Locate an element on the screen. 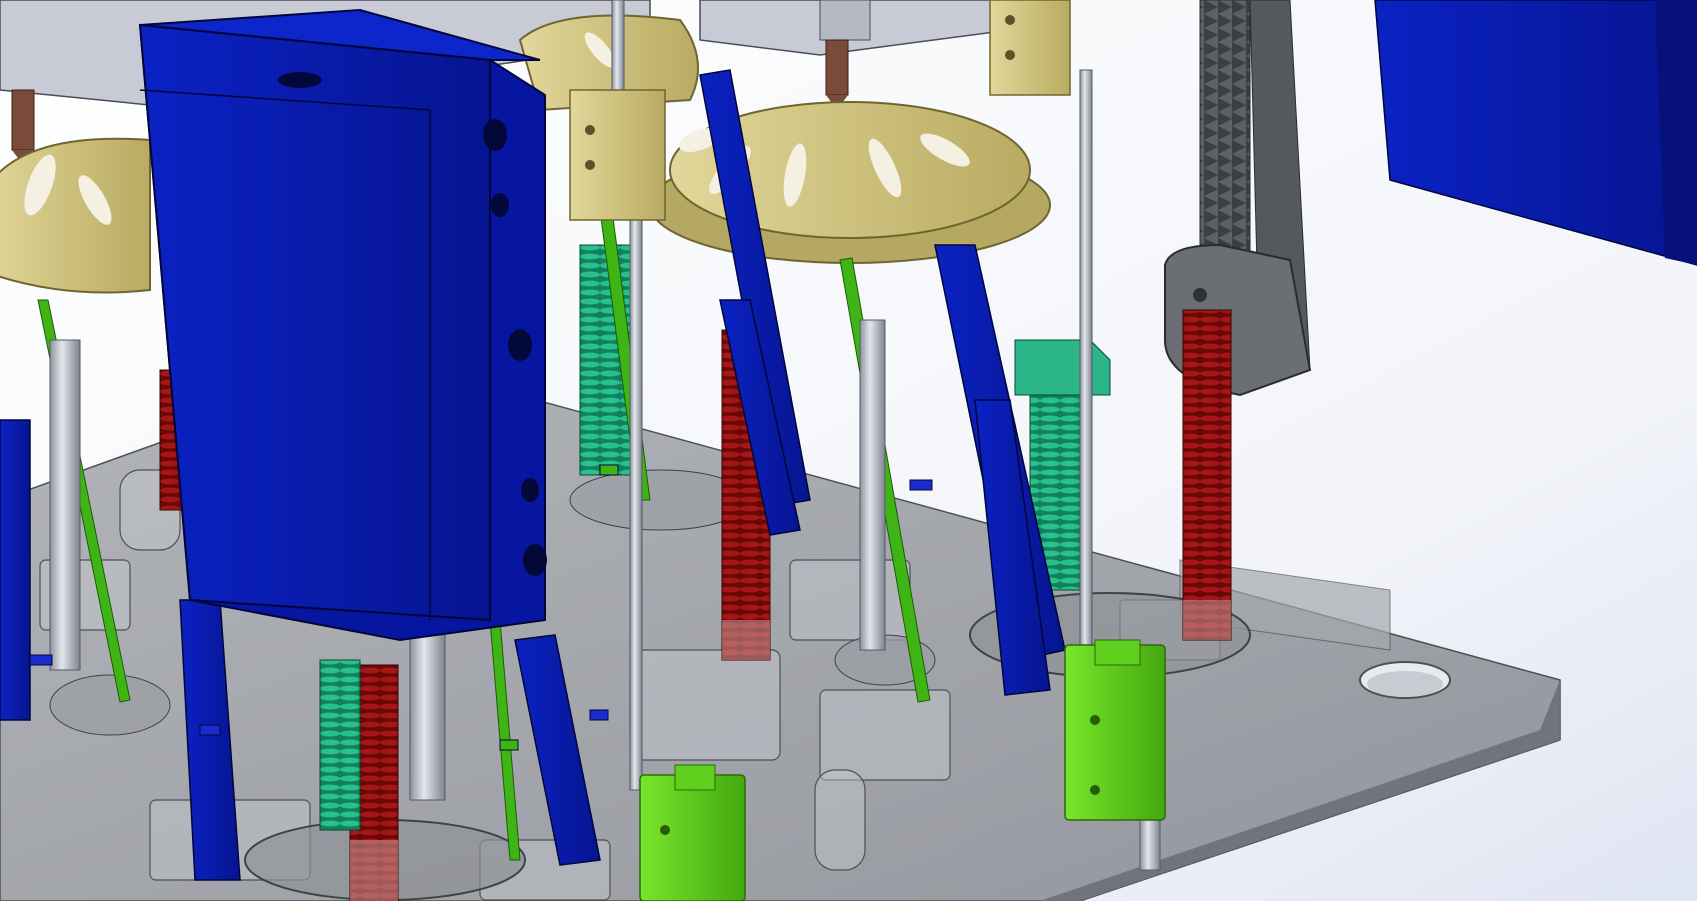 The height and width of the screenshot is (901, 1697). teal-spring is located at coordinates (340, 745).